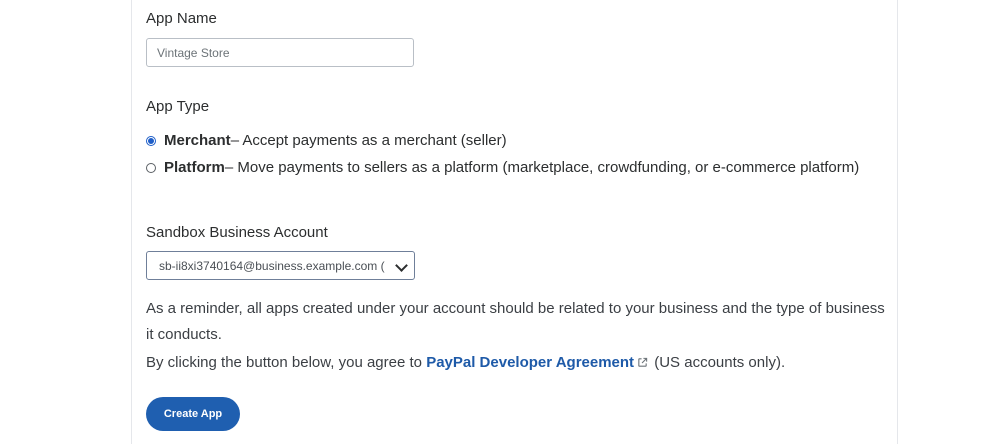 This screenshot has height=444, width=992. I want to click on radio-platform, so click(151, 167).